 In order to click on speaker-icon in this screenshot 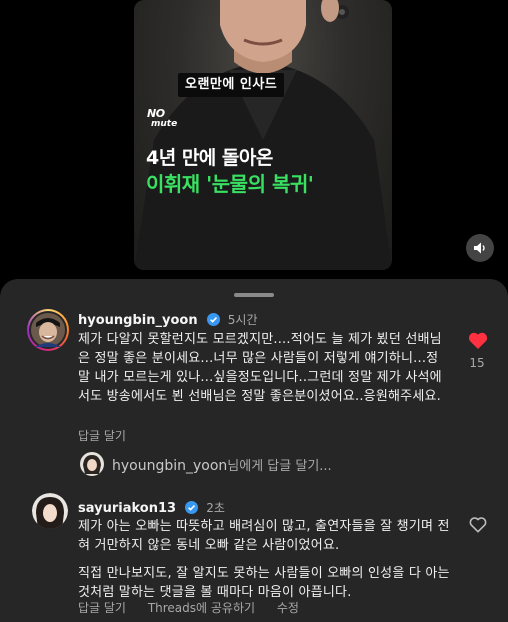, I will do `click(479, 248)`.